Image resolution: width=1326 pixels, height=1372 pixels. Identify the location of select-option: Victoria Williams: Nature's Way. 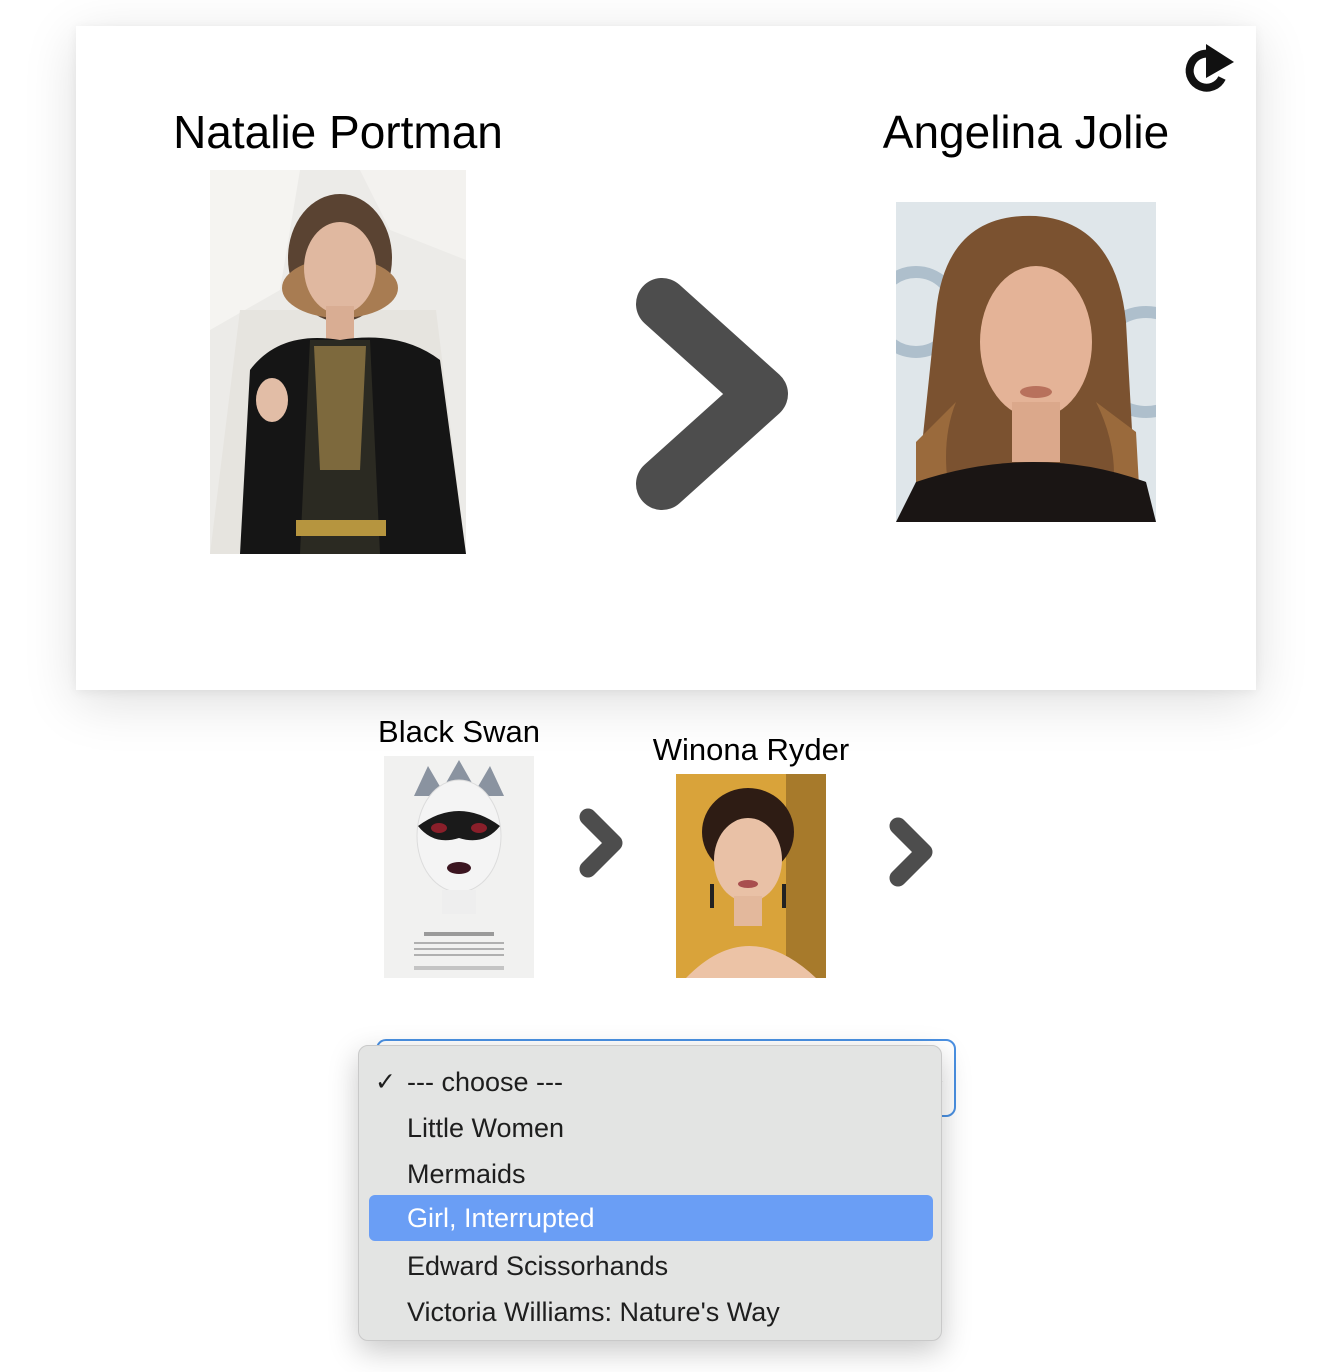
(651, 1312).